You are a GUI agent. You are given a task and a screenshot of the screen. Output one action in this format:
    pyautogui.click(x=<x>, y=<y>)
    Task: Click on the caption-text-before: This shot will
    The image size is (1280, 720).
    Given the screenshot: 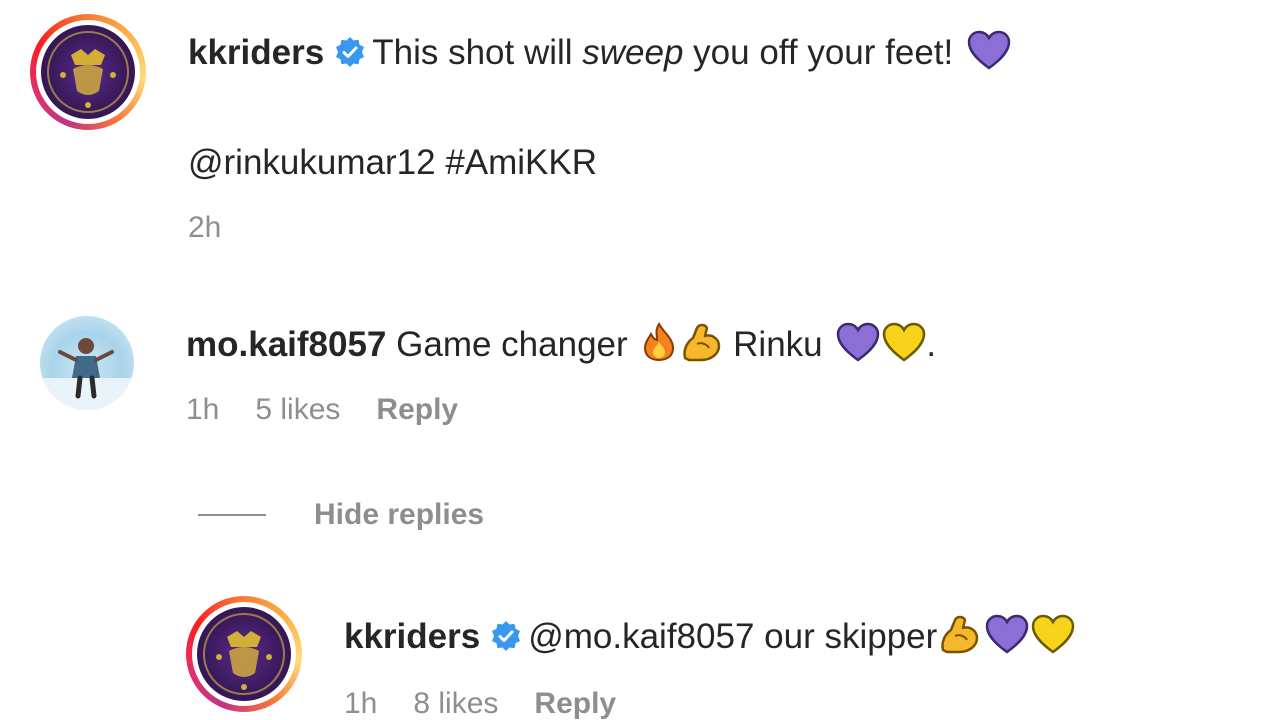 What is the action you would take?
    pyautogui.click(x=477, y=52)
    